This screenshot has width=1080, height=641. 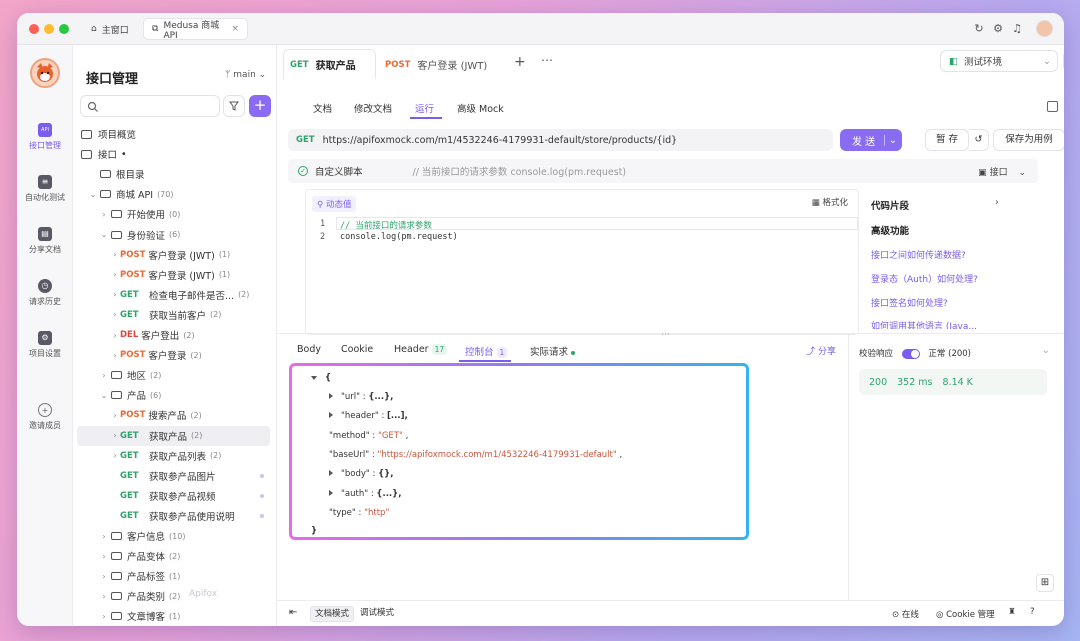 What do you see at coordinates (173, 295) in the screenshot?
I see `tree-api-item: › GET 检查电子邮件是否... (2)` at bounding box center [173, 295].